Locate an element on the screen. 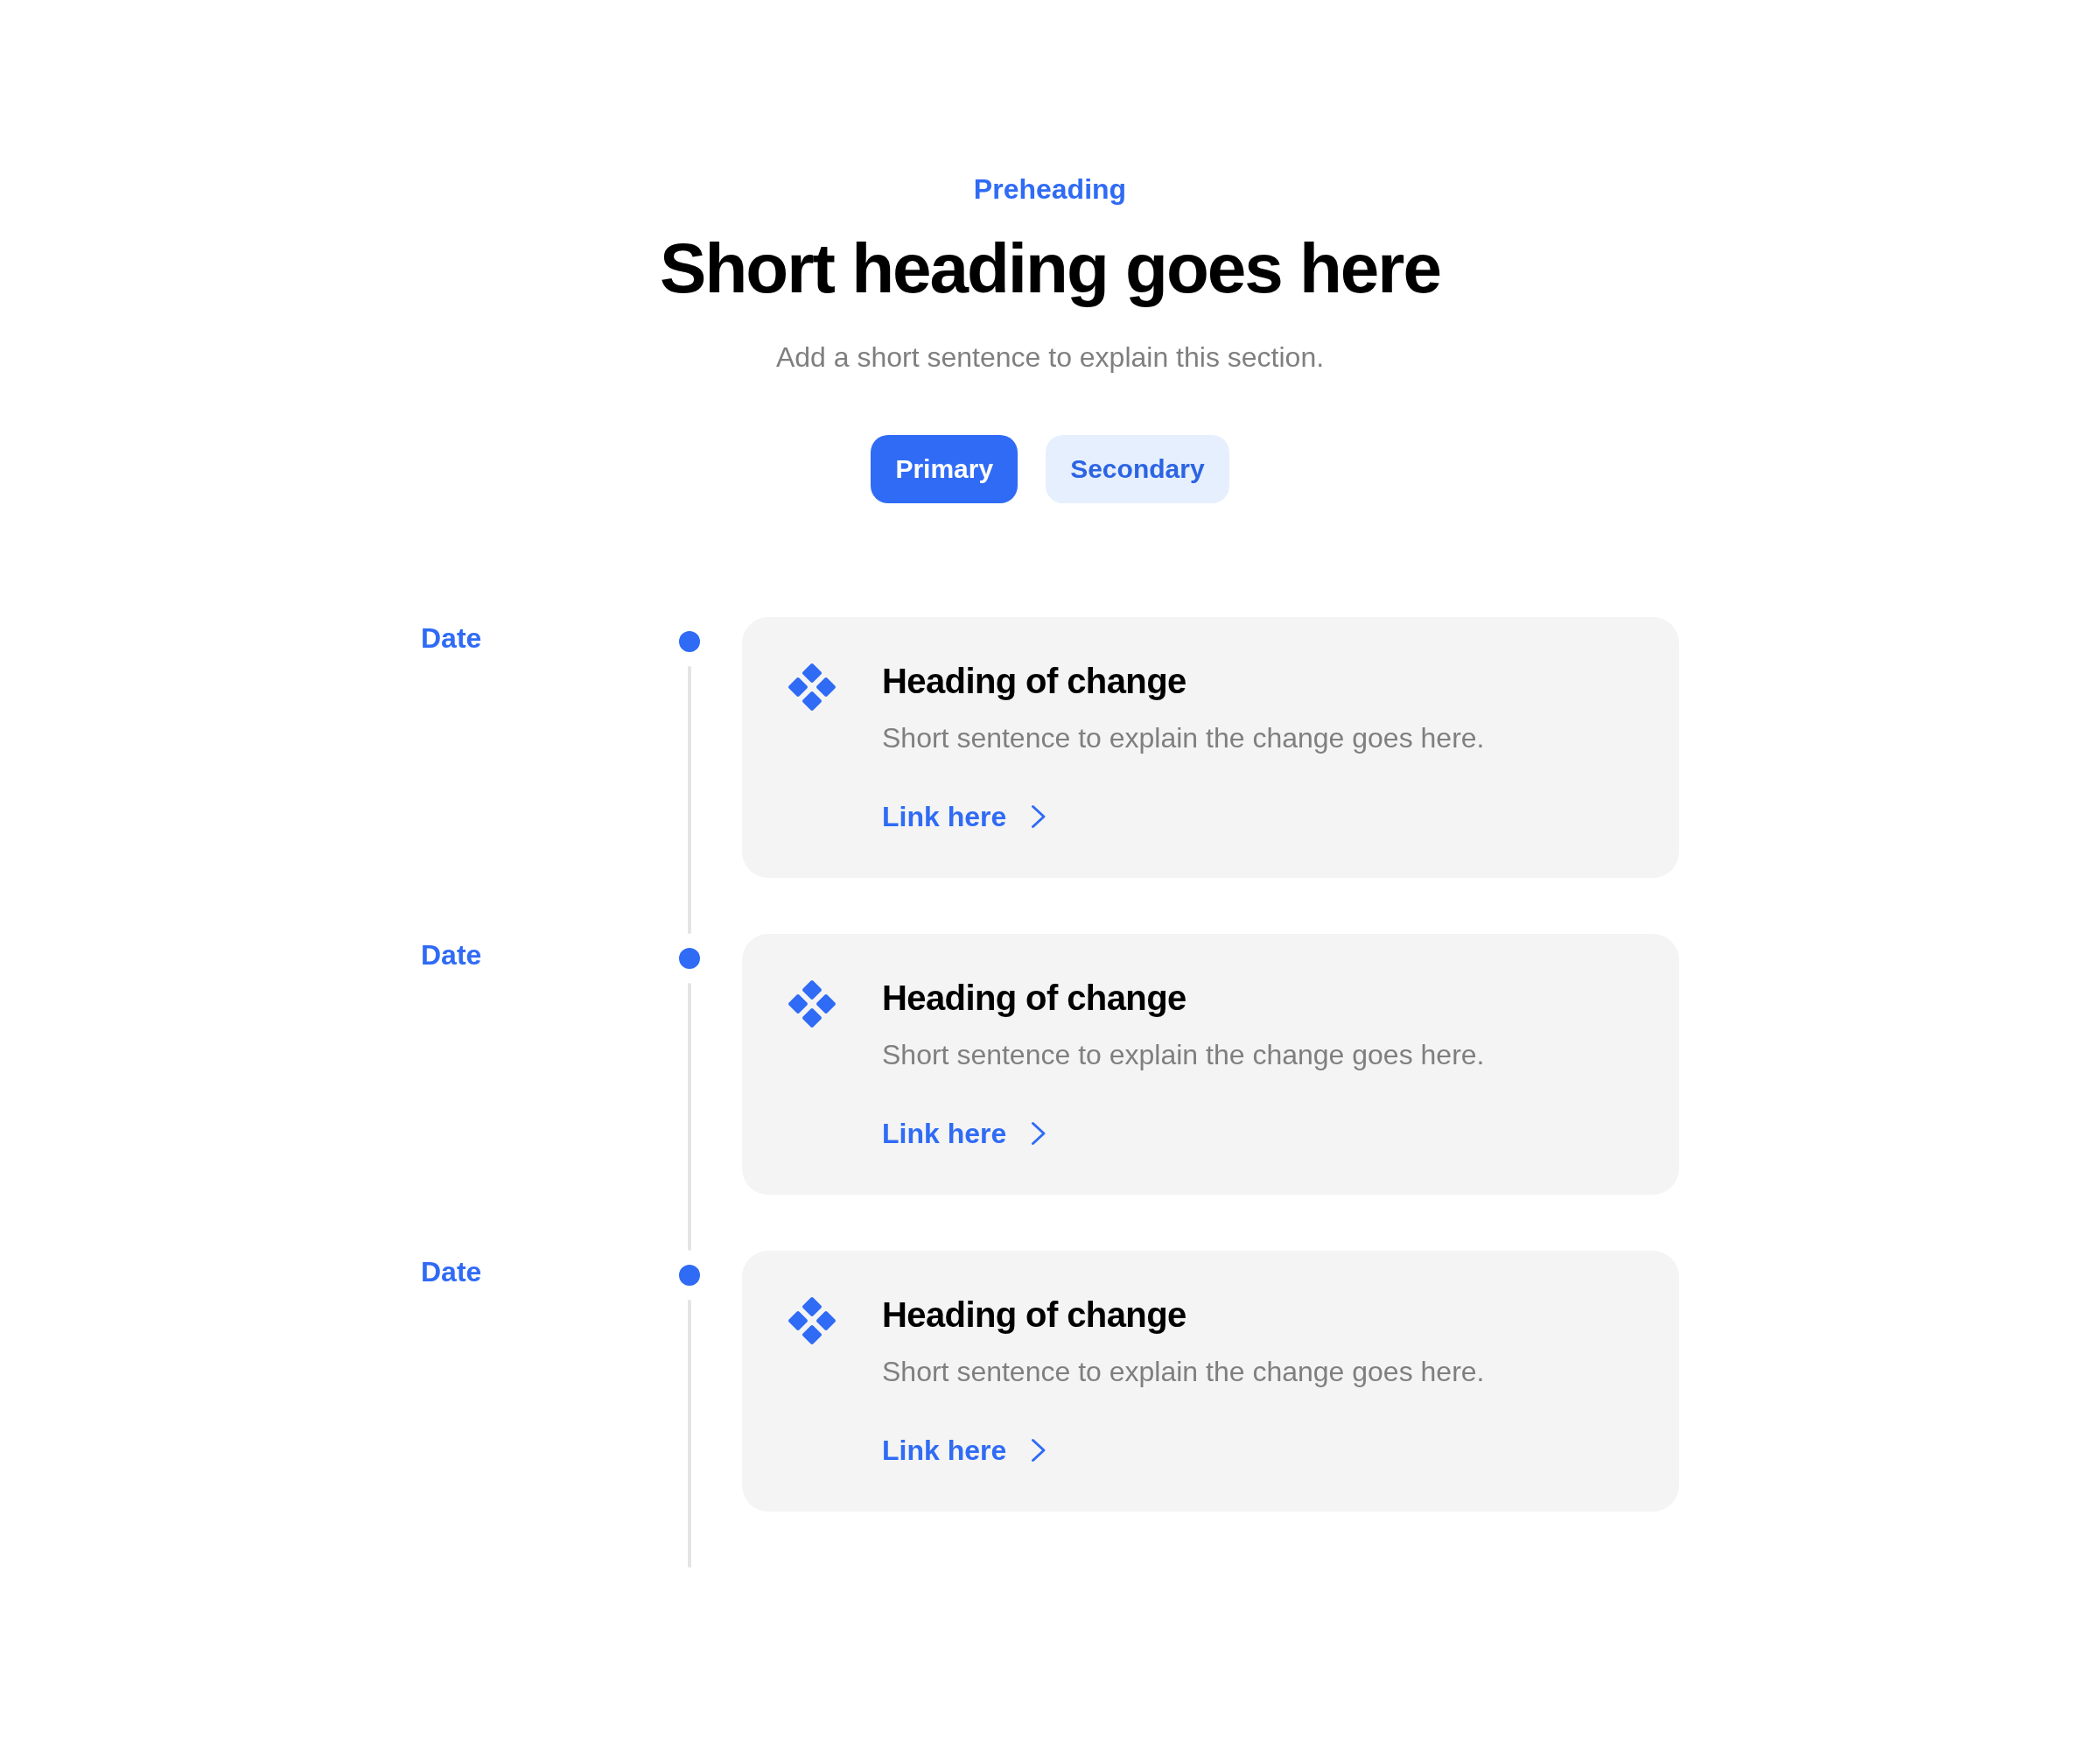  secondary-button: Secondary is located at coordinates (1137, 469).